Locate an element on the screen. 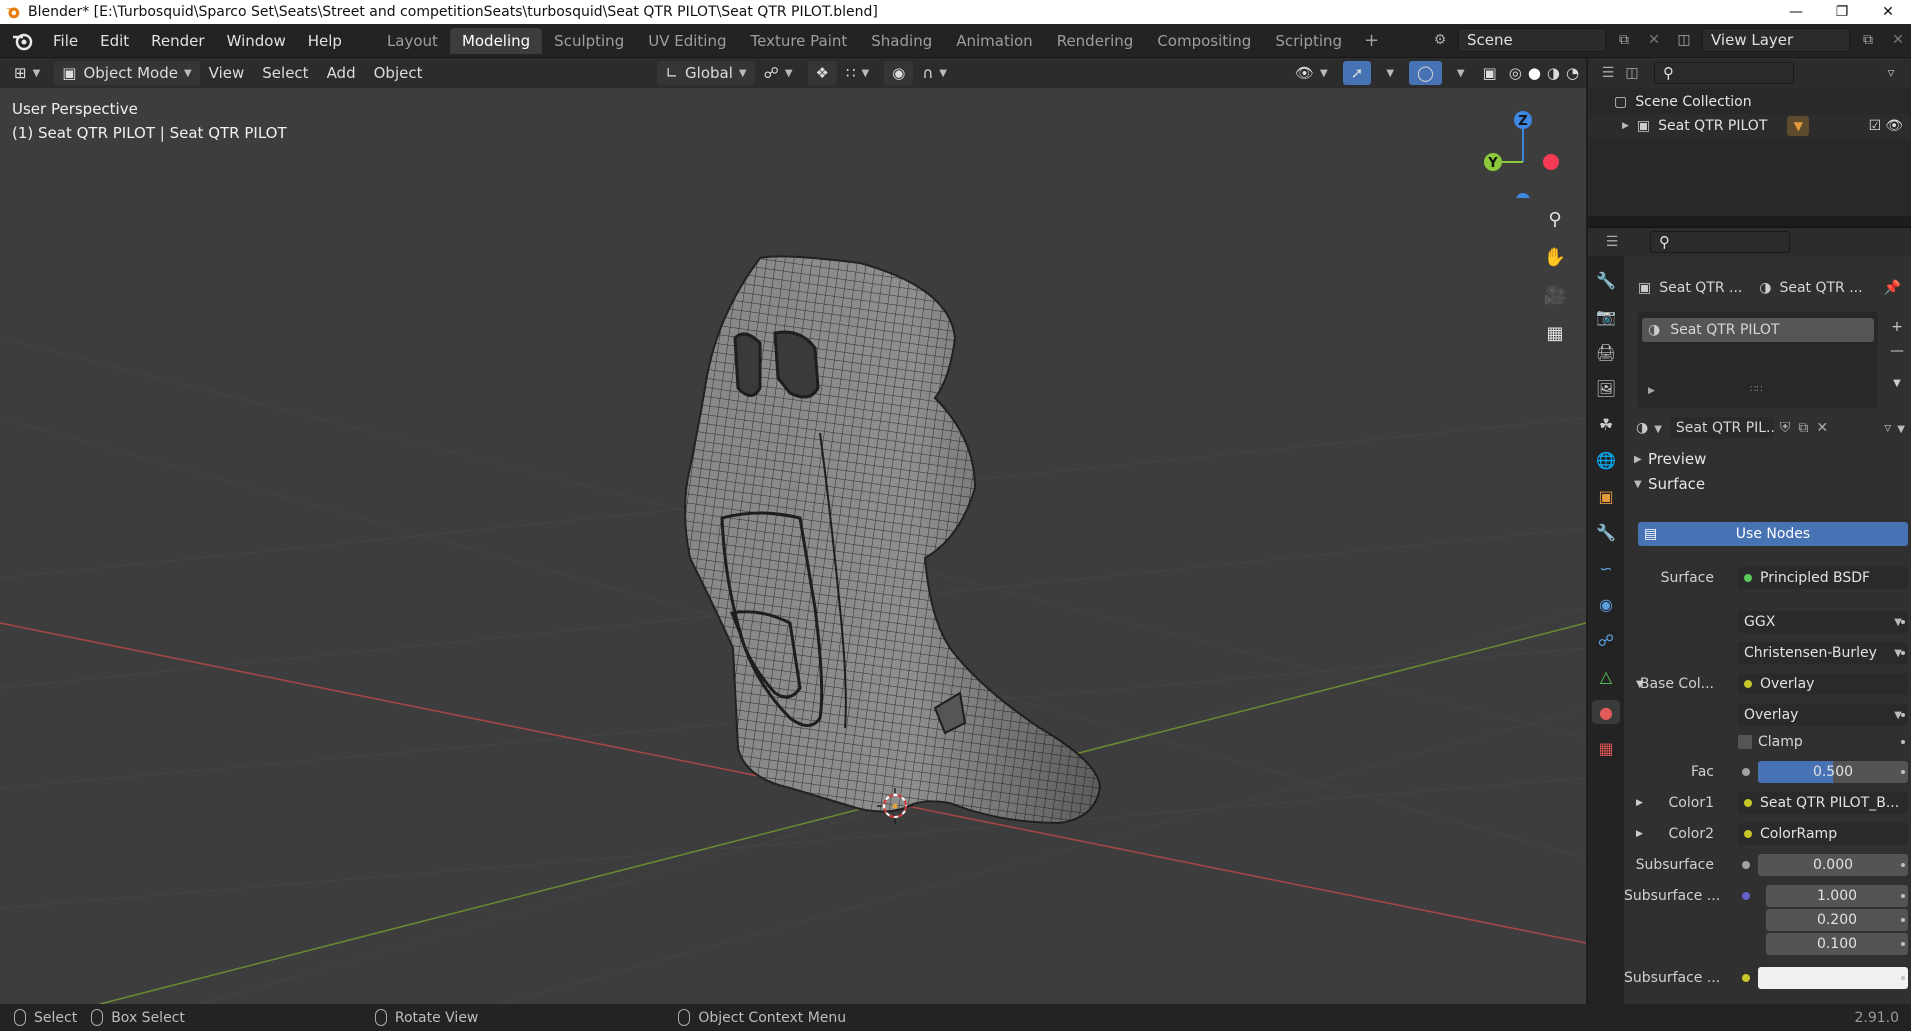  rendered-shading-icon: ◔ is located at coordinates (1572, 73).